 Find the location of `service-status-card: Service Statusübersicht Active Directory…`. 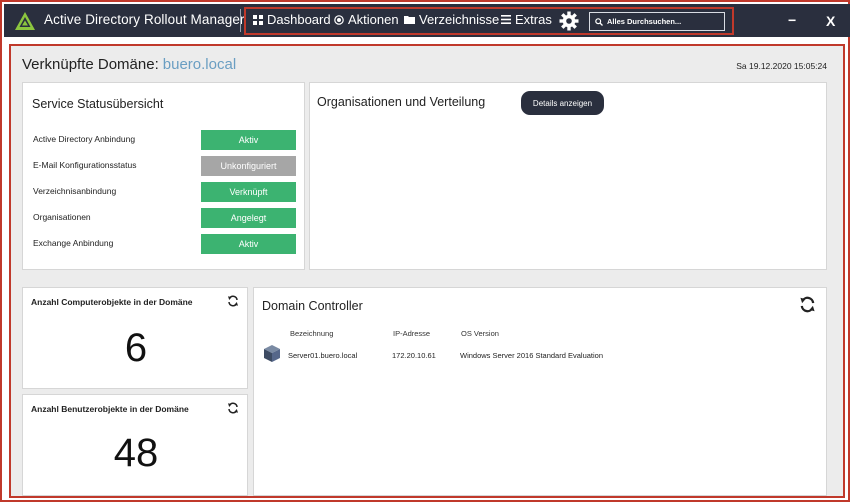

service-status-card: Service Statusübersicht Active Directory… is located at coordinates (163, 176).